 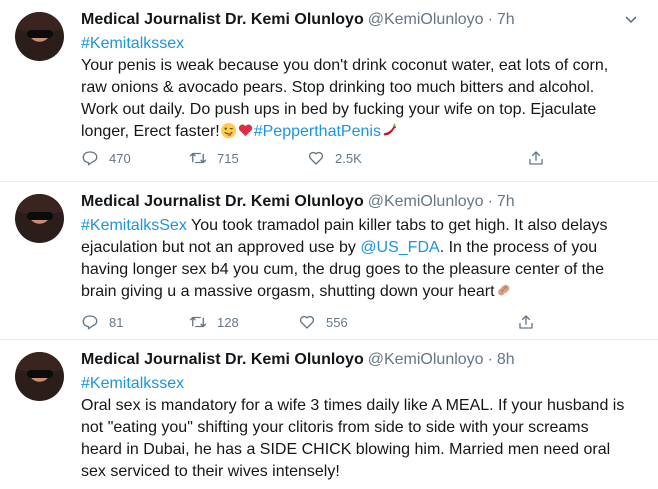 I want to click on retweet-count: 715, so click(x=228, y=158).